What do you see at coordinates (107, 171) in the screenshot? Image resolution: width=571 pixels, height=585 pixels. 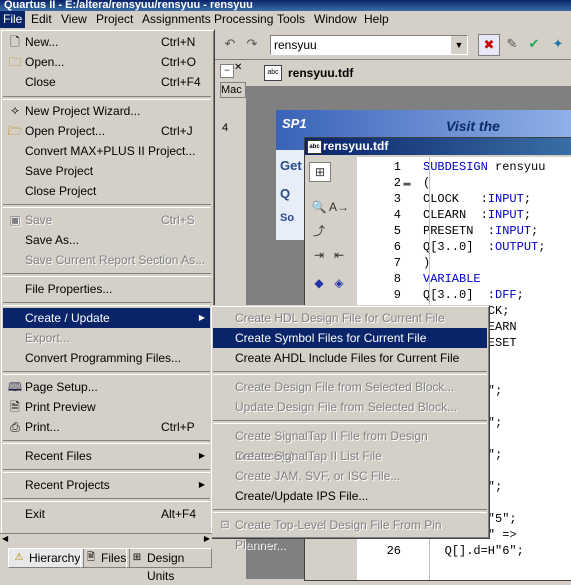 I see `menu-item-save-project: Save Project` at bounding box center [107, 171].